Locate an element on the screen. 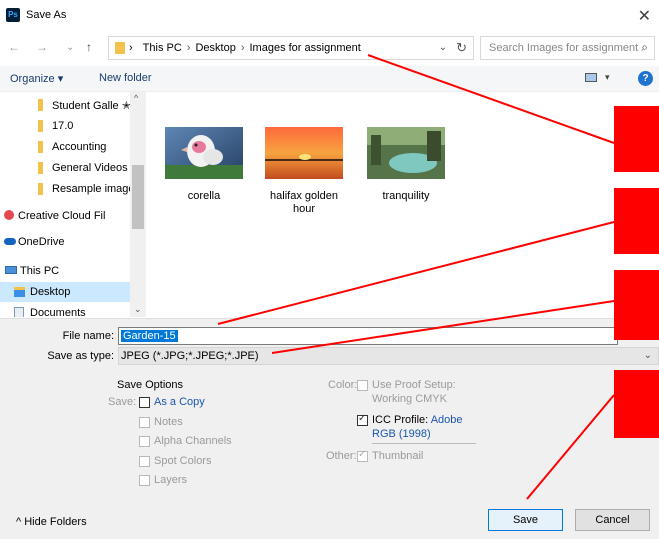  use-proof-setup-checkbox is located at coordinates (362, 385).